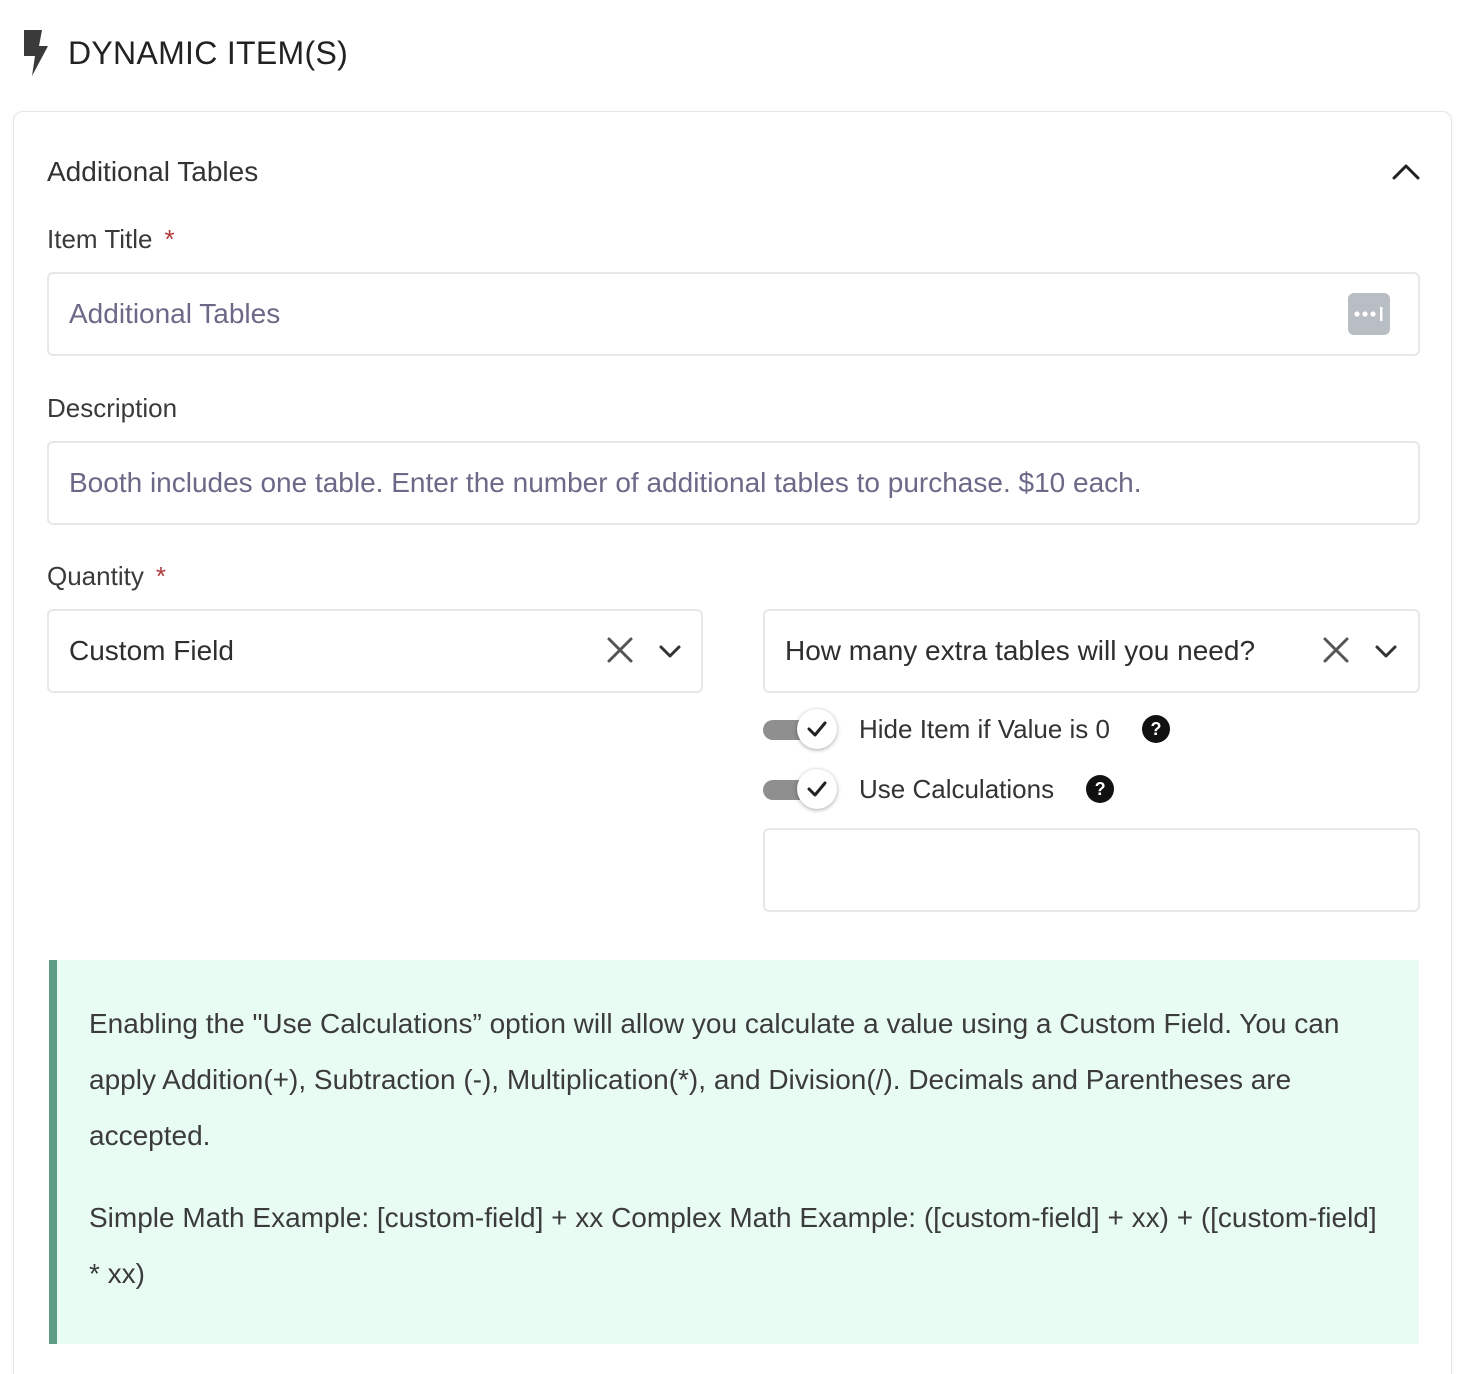  I want to click on quantity-label: Quantity *, so click(106, 576).